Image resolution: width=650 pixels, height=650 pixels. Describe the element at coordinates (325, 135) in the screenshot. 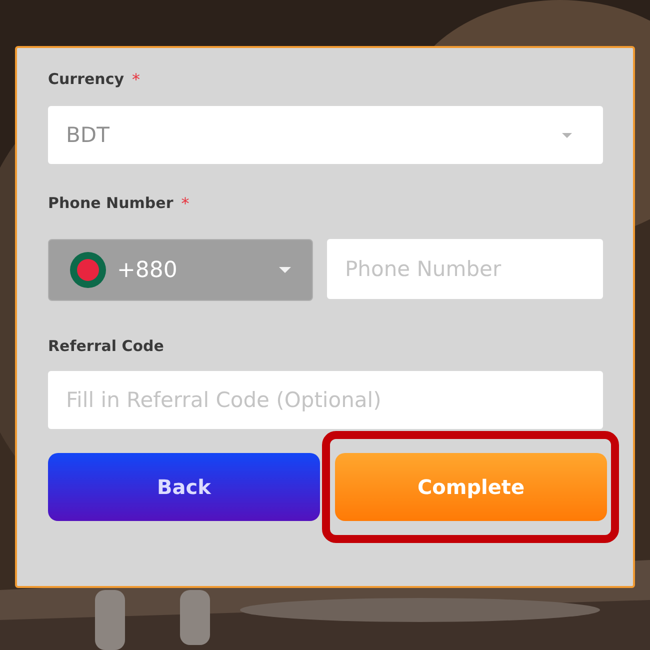

I see `currency-select: BDT` at that location.